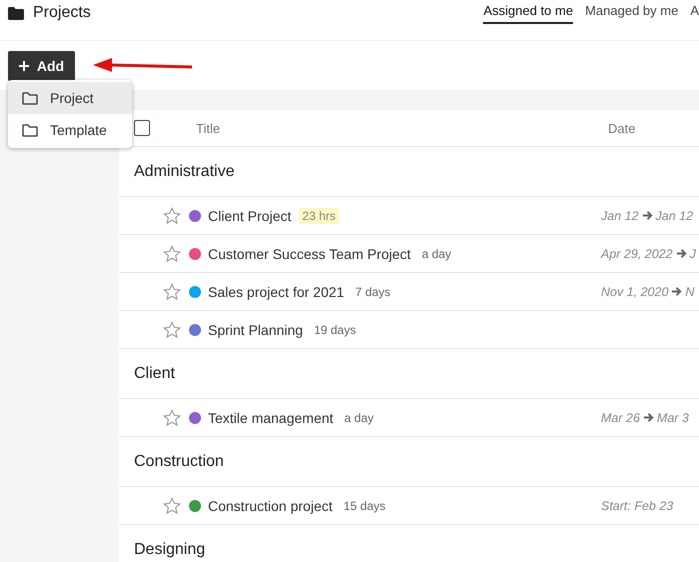  Describe the element at coordinates (23, 65) in the screenshot. I see `plus-icon` at that location.